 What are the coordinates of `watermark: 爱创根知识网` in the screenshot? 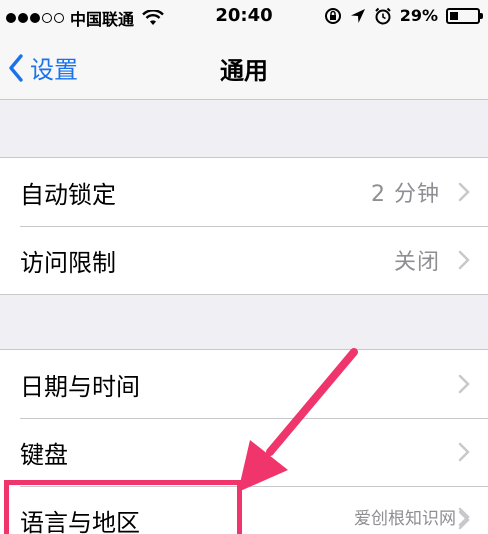 It's located at (412, 516).